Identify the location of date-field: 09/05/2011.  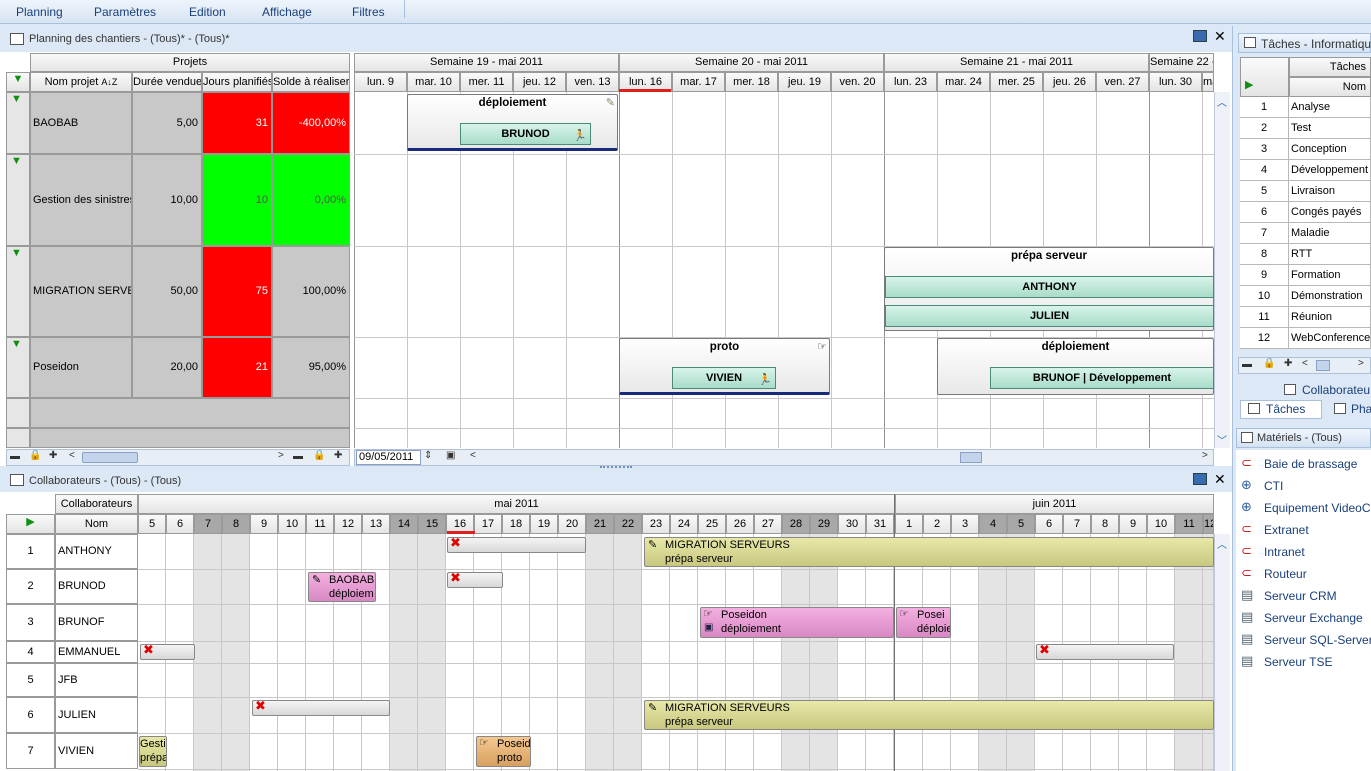
(388, 457).